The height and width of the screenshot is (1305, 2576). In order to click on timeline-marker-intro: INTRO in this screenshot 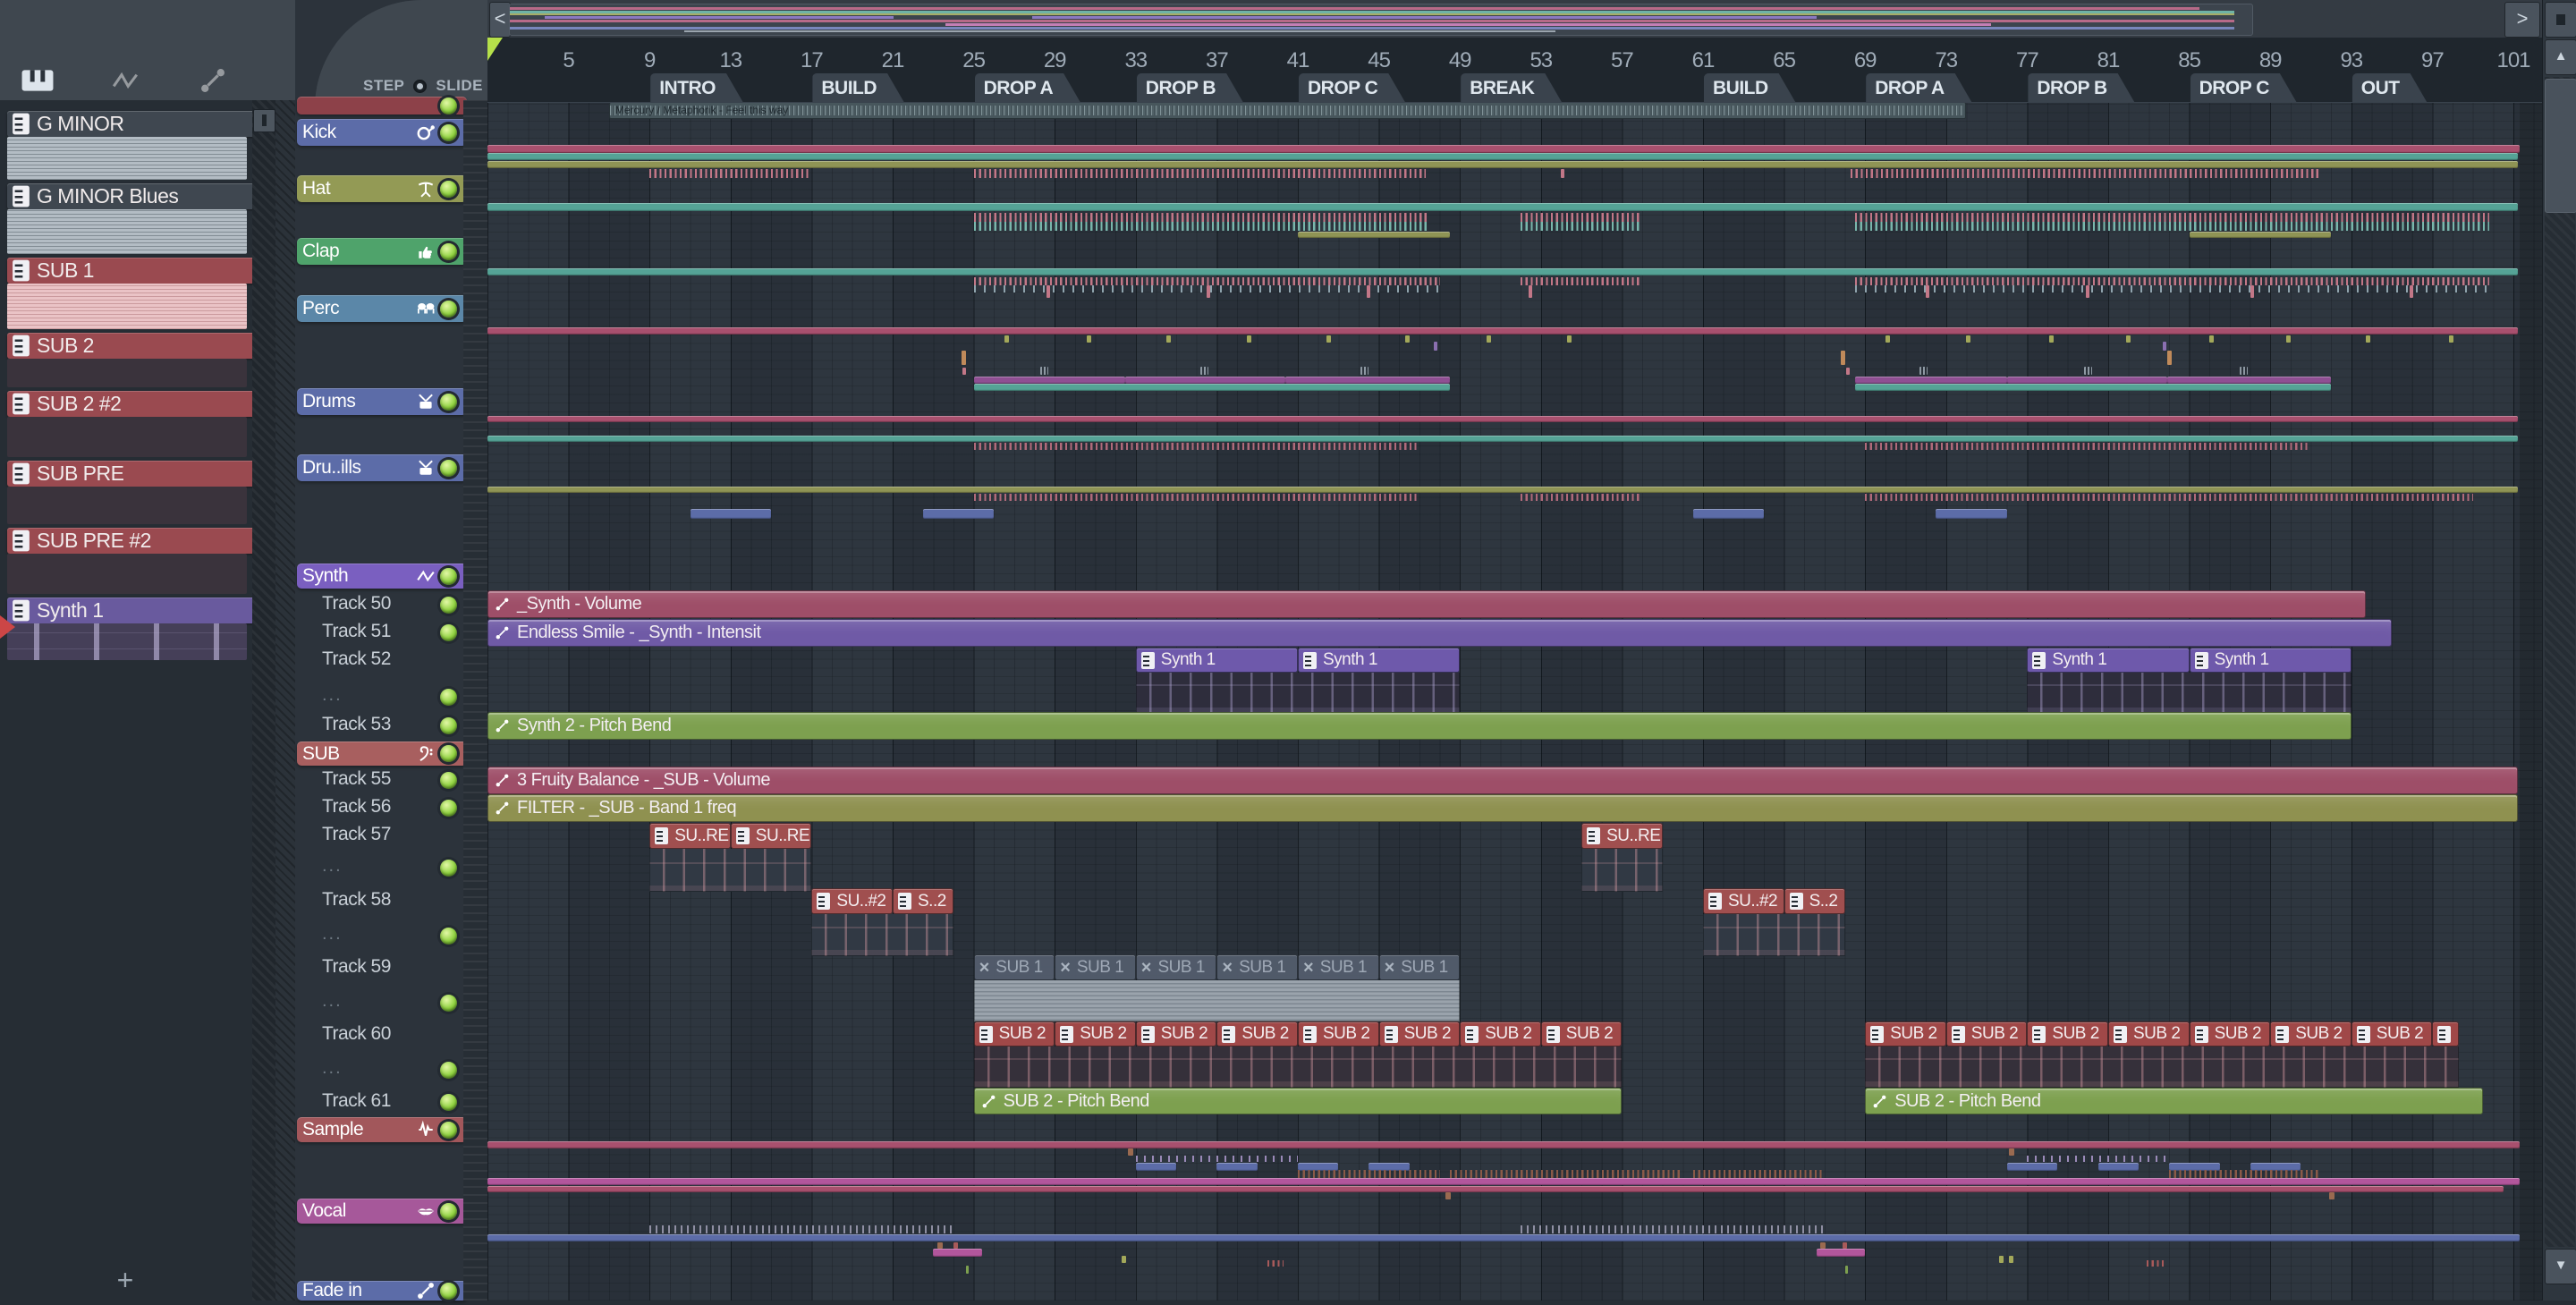, I will do `click(698, 88)`.